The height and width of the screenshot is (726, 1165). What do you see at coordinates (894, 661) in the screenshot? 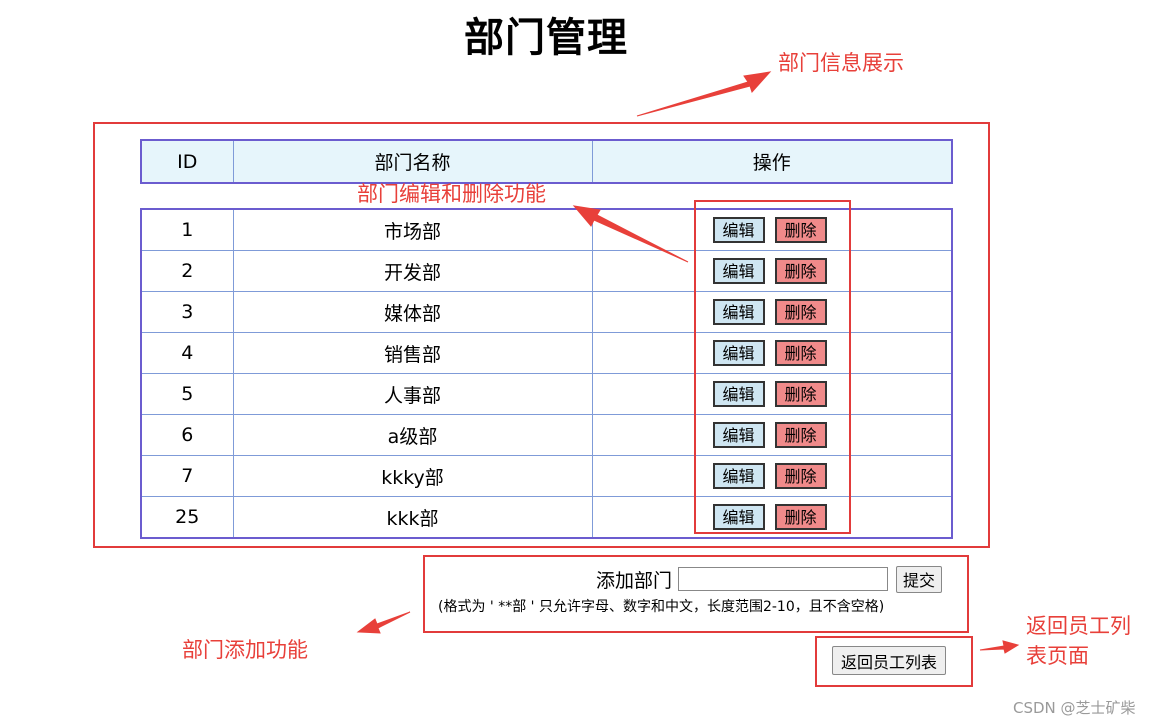
I see `annotation-box-back-button` at bounding box center [894, 661].